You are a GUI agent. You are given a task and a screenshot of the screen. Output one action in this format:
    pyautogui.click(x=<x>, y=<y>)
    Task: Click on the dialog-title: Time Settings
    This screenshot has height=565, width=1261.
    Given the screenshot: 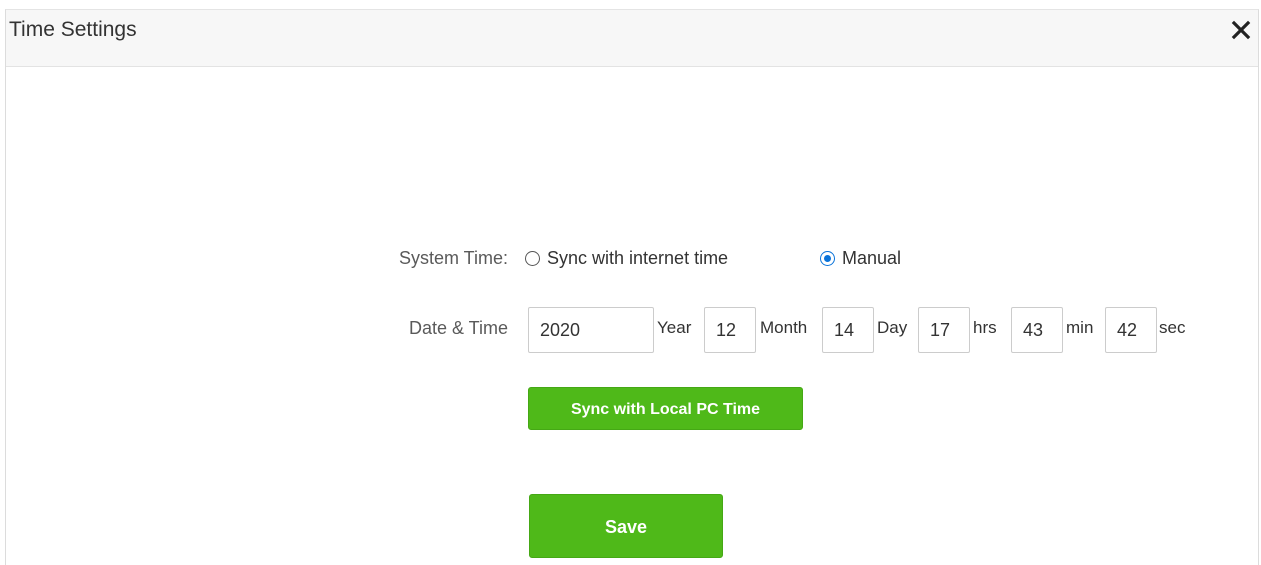 What is the action you would take?
    pyautogui.click(x=73, y=29)
    